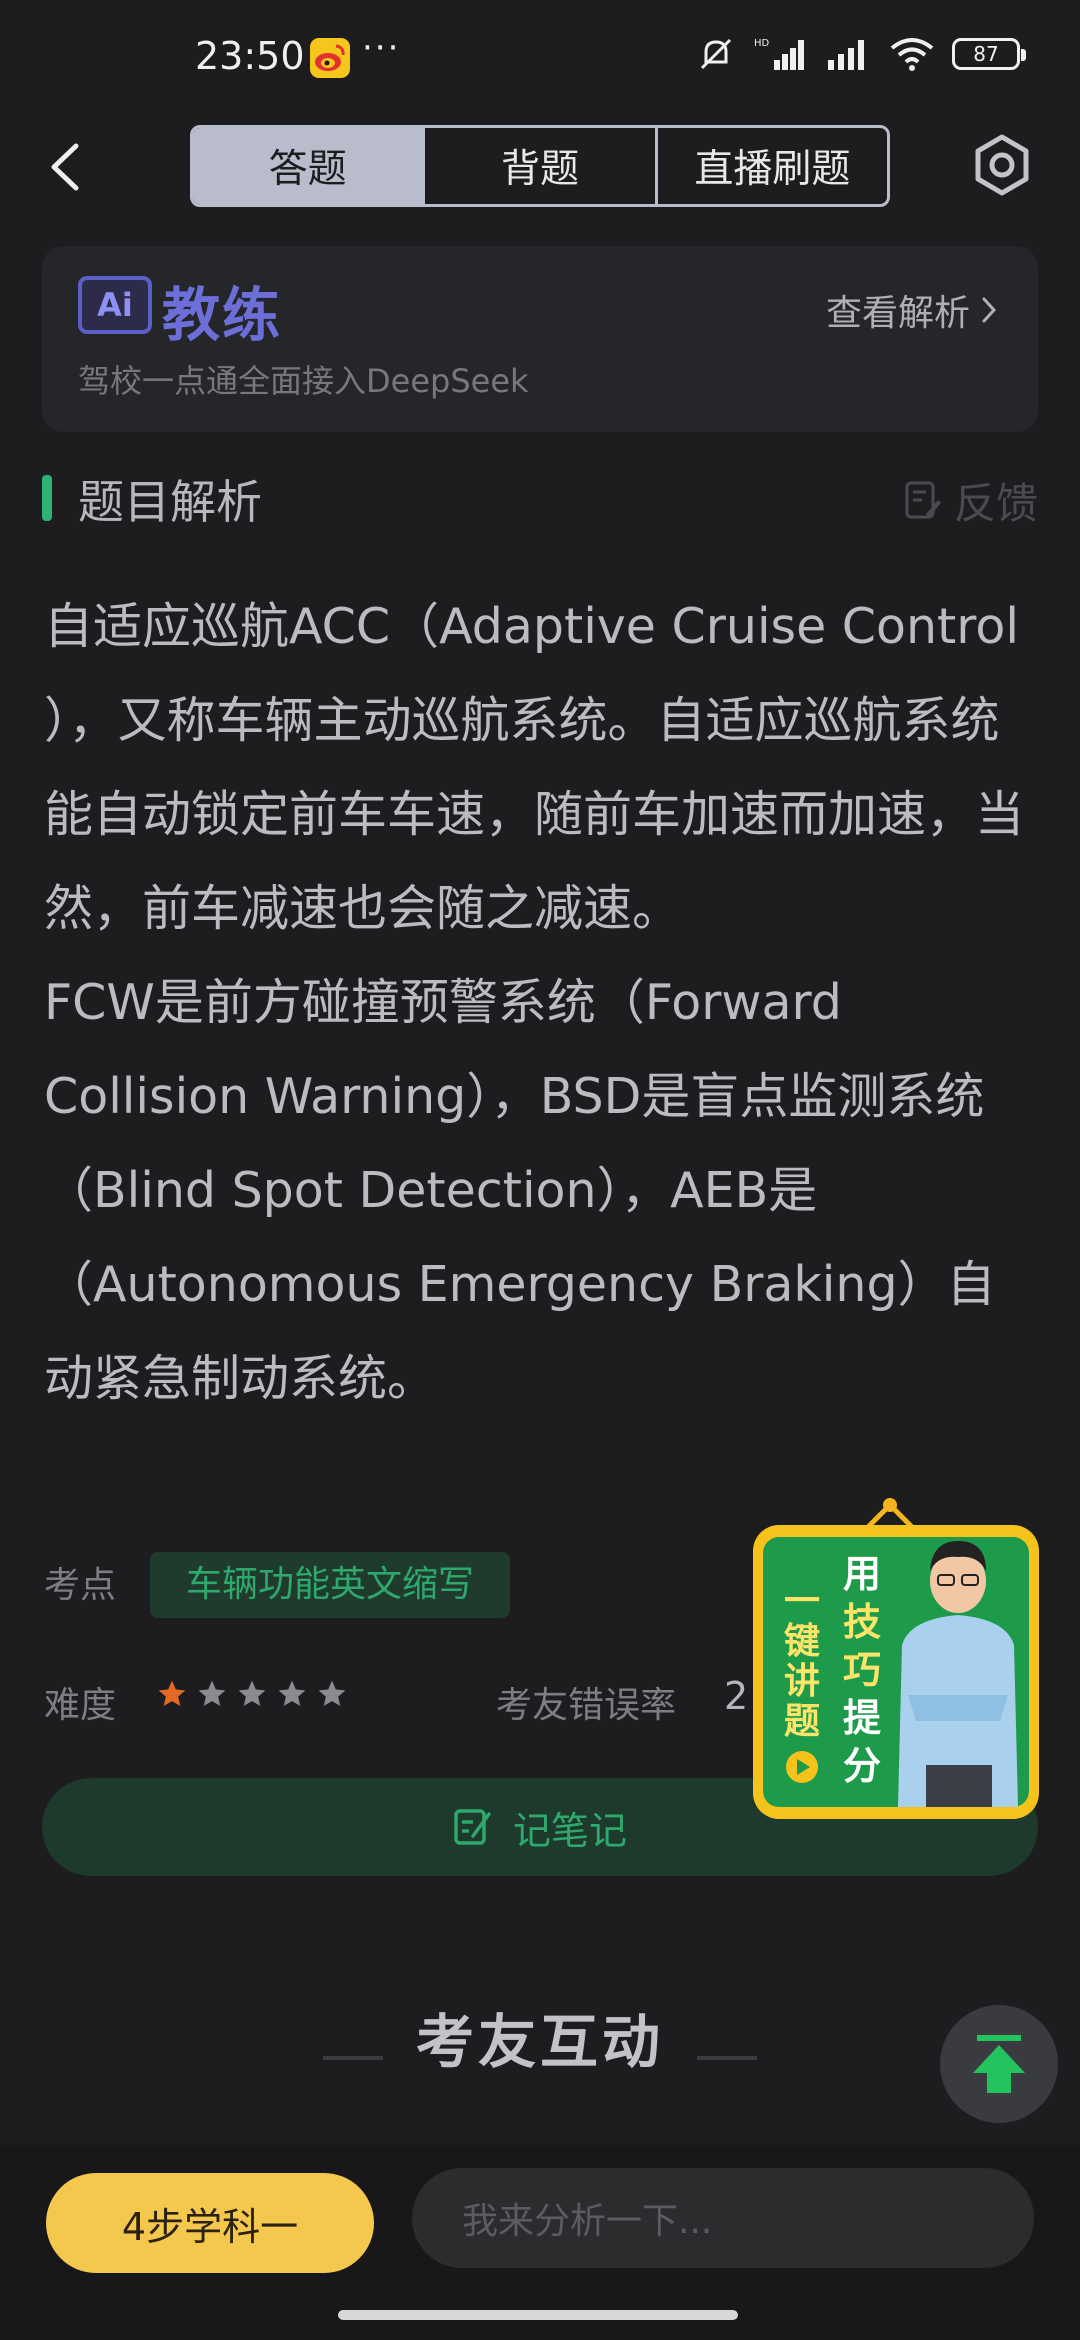 The width and height of the screenshot is (1080, 2340). I want to click on feedback-button: 反馈, so click(971, 500).